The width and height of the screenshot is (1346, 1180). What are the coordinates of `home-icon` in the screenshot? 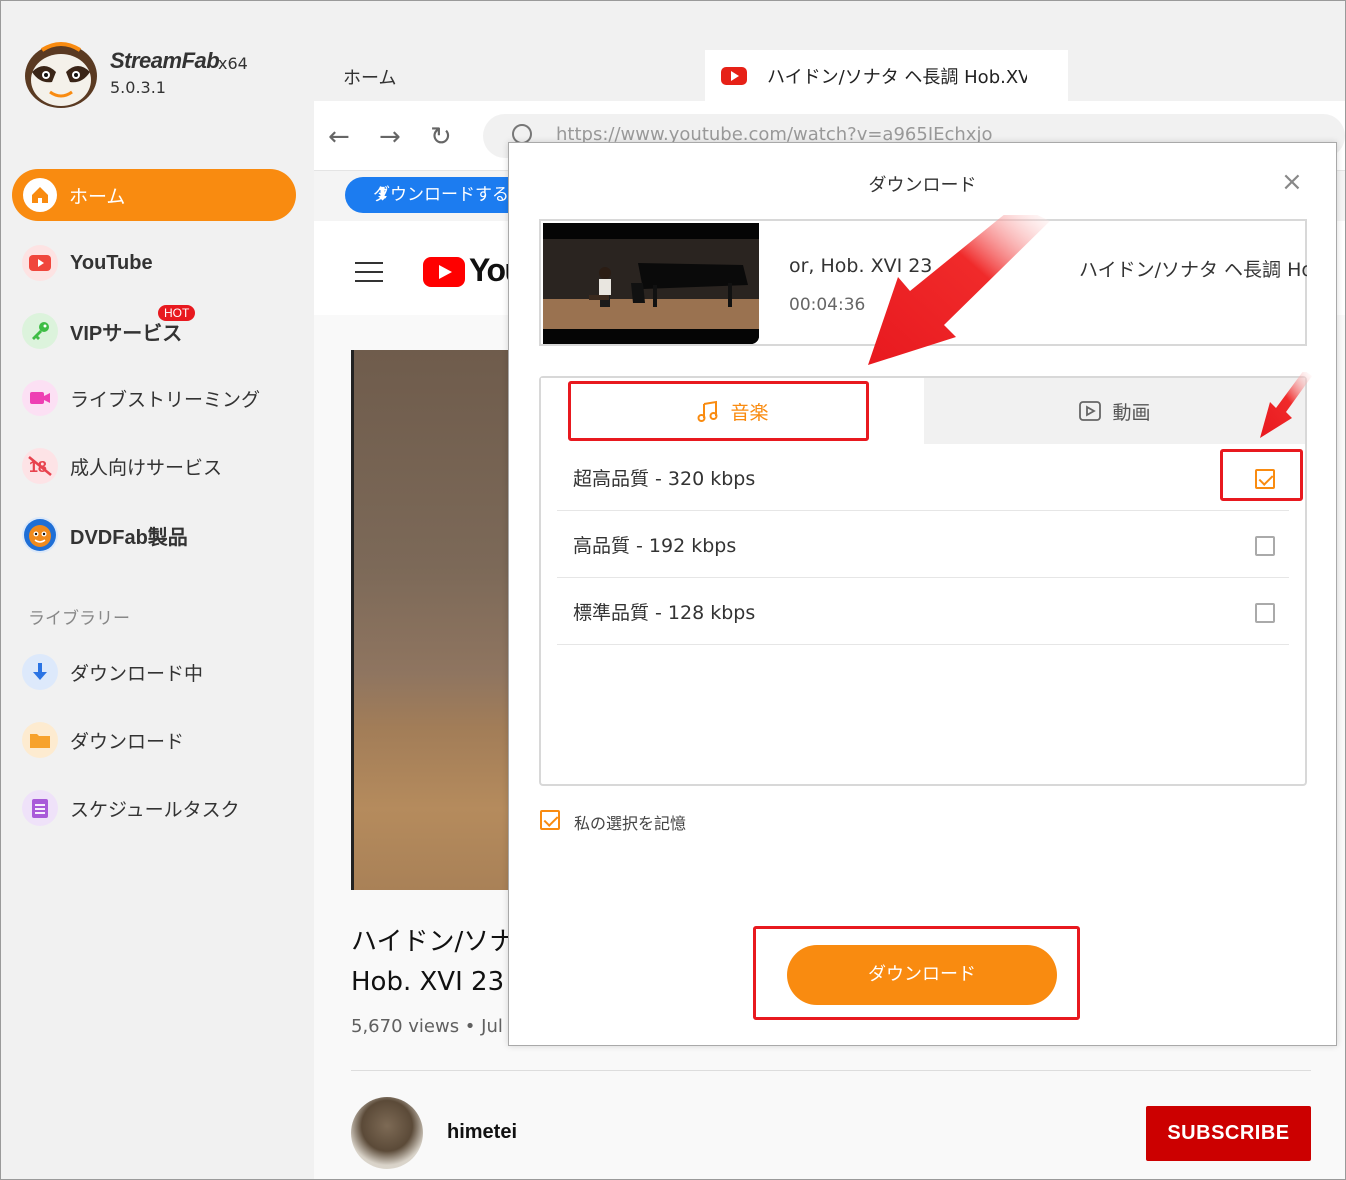 It's located at (40, 195).